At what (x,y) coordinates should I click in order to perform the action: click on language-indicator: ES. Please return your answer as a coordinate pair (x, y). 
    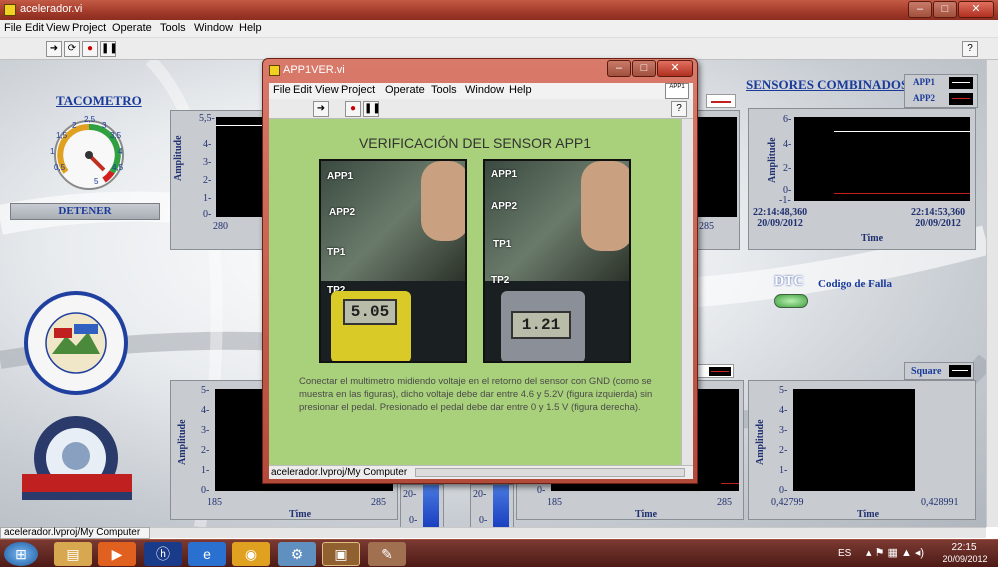
    Looking at the image, I should click on (844, 553).